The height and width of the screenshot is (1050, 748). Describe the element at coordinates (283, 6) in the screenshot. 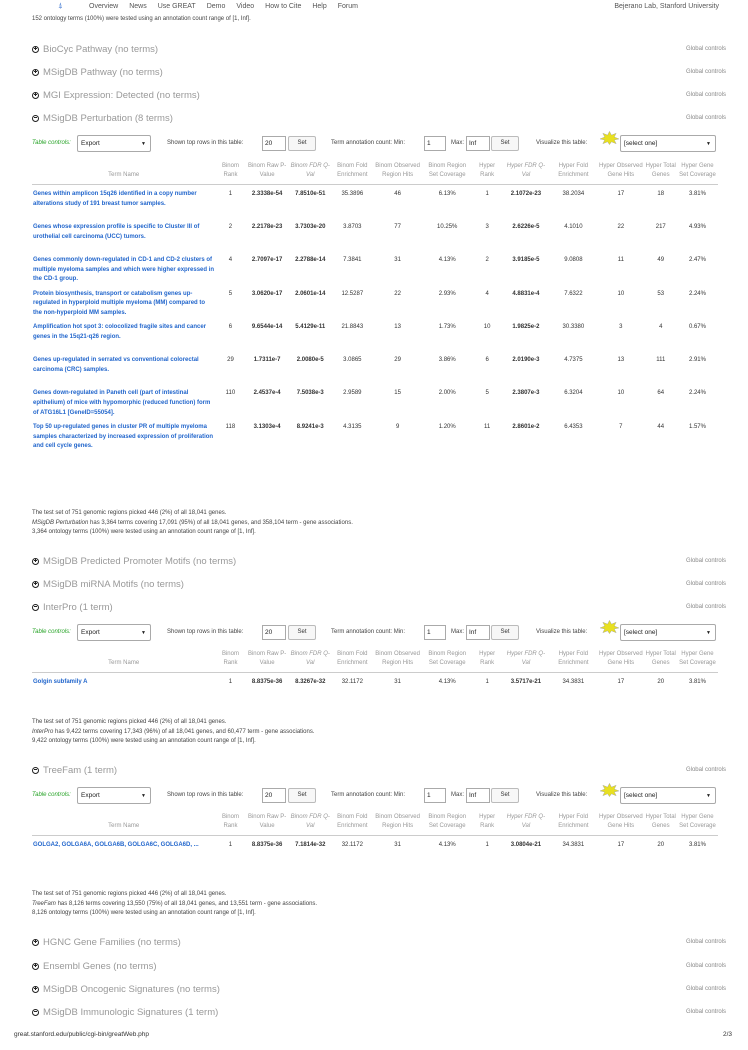

I see `nav-how-to-cite: How to Cite` at that location.